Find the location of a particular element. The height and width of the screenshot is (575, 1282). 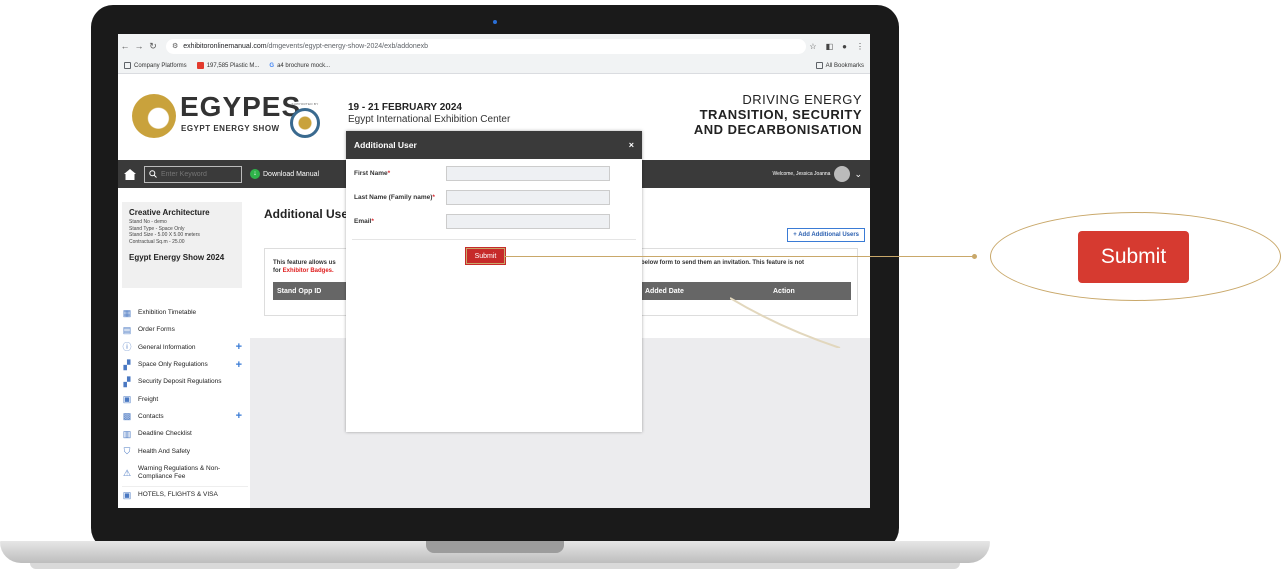

submit-button: Submit is located at coordinates (485, 256).